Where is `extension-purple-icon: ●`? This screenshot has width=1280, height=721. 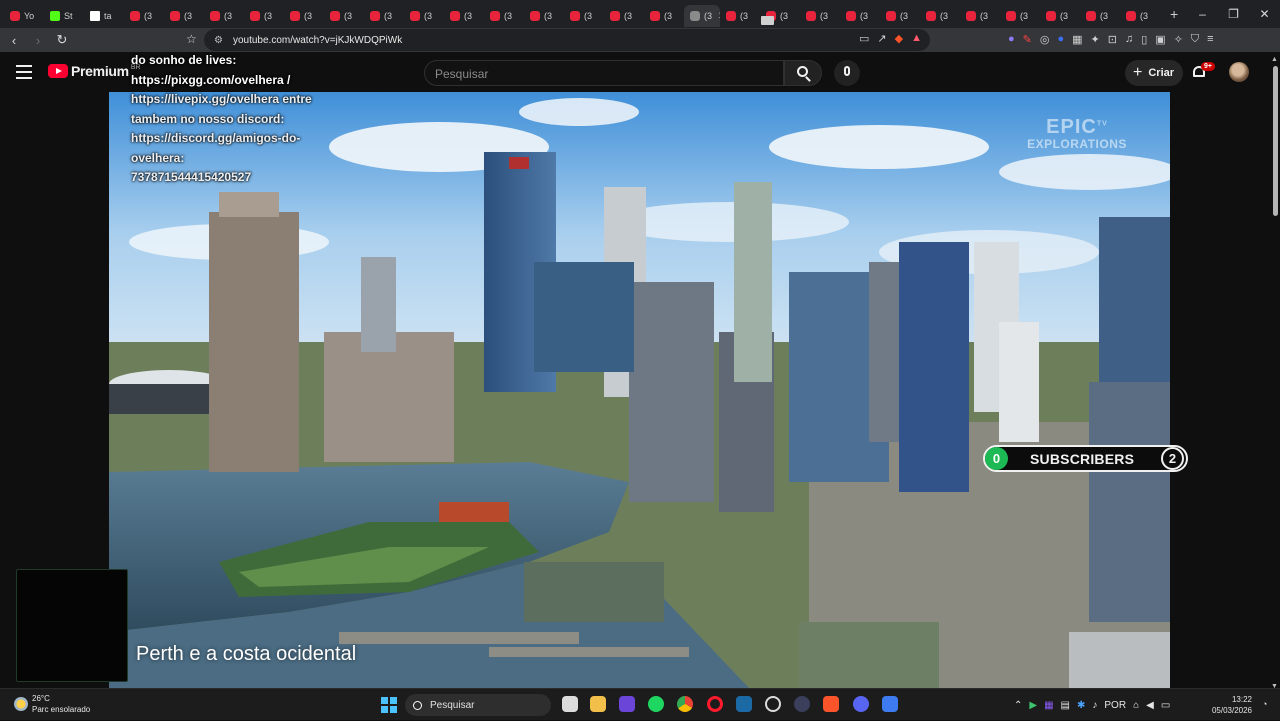 extension-purple-icon: ● is located at coordinates (1011, 39).